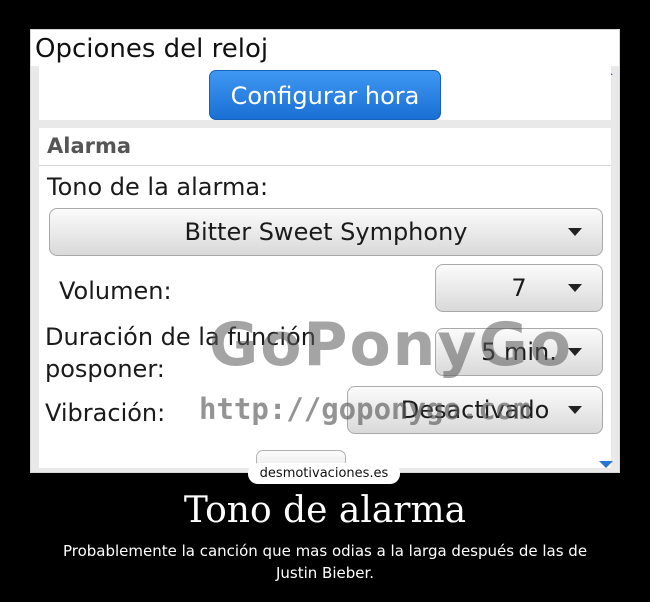 The width and height of the screenshot is (650, 602). I want to click on tone-dropdown: Bitter Sweet Symphony, so click(326, 232).